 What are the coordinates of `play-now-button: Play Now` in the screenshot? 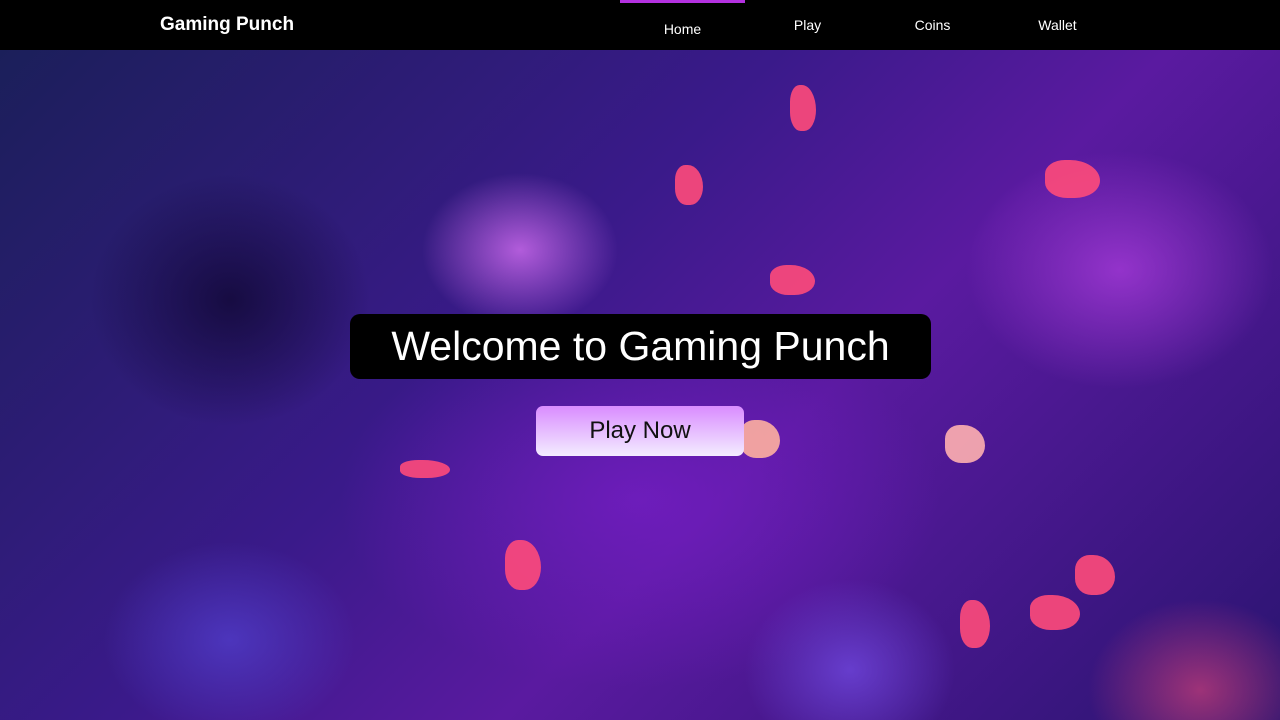 It's located at (640, 431).